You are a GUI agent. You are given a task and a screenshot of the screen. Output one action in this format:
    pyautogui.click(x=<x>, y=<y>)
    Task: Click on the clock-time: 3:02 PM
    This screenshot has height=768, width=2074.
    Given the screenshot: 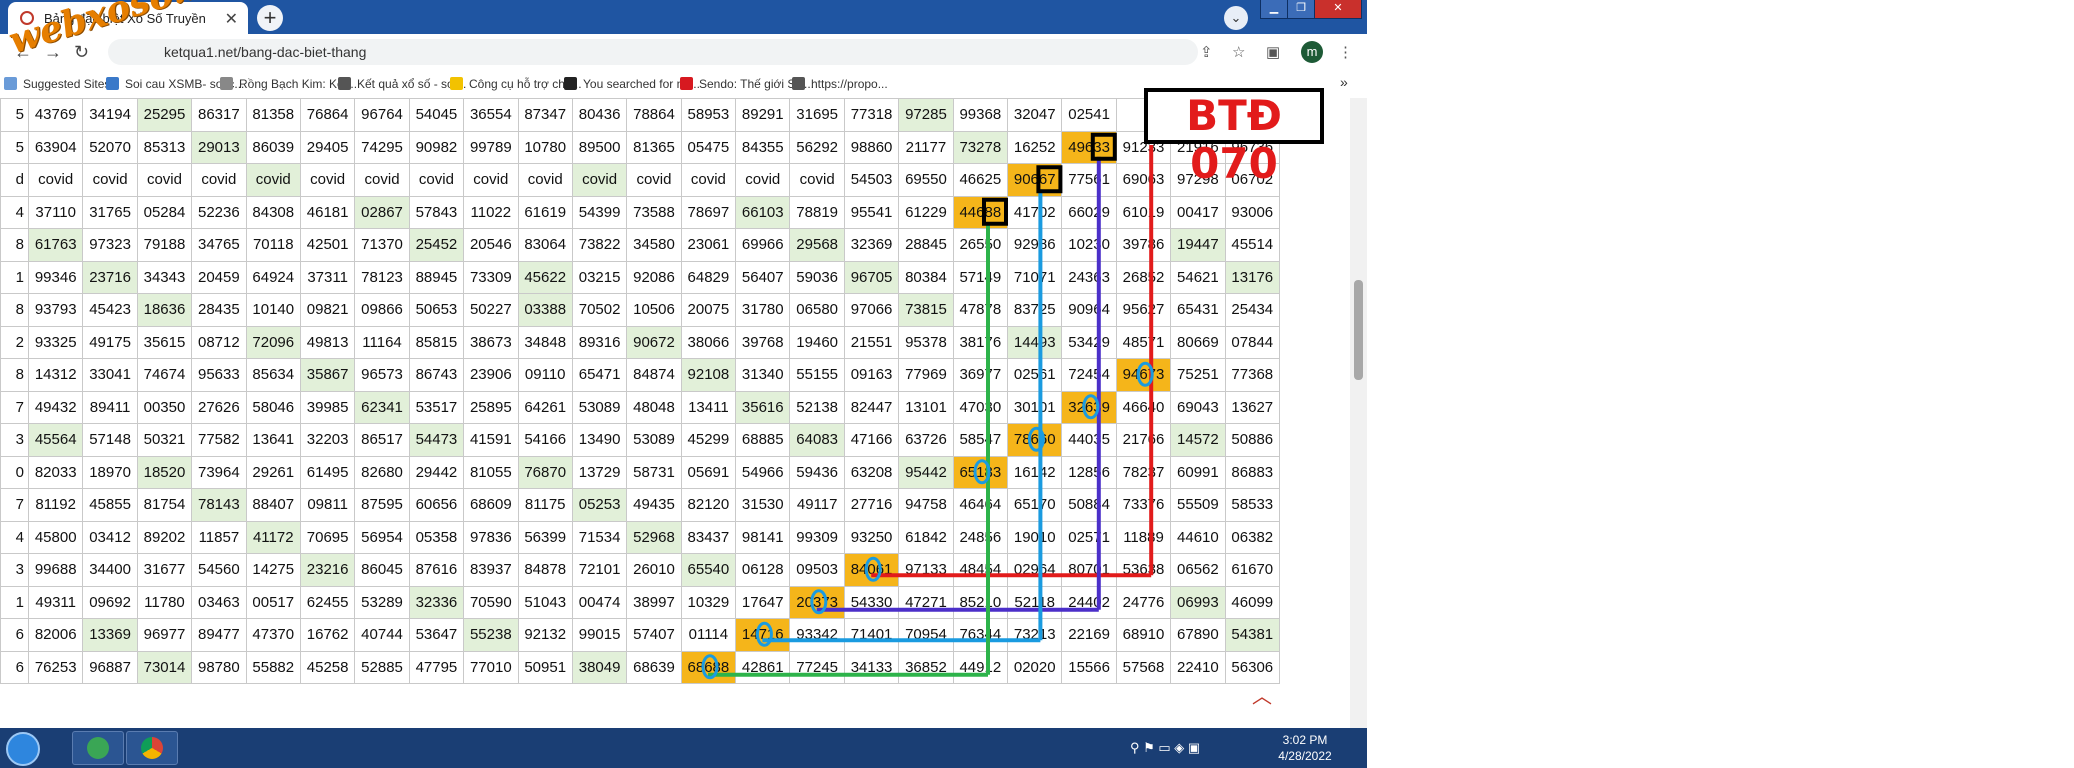 What is the action you would take?
    pyautogui.click(x=1305, y=740)
    